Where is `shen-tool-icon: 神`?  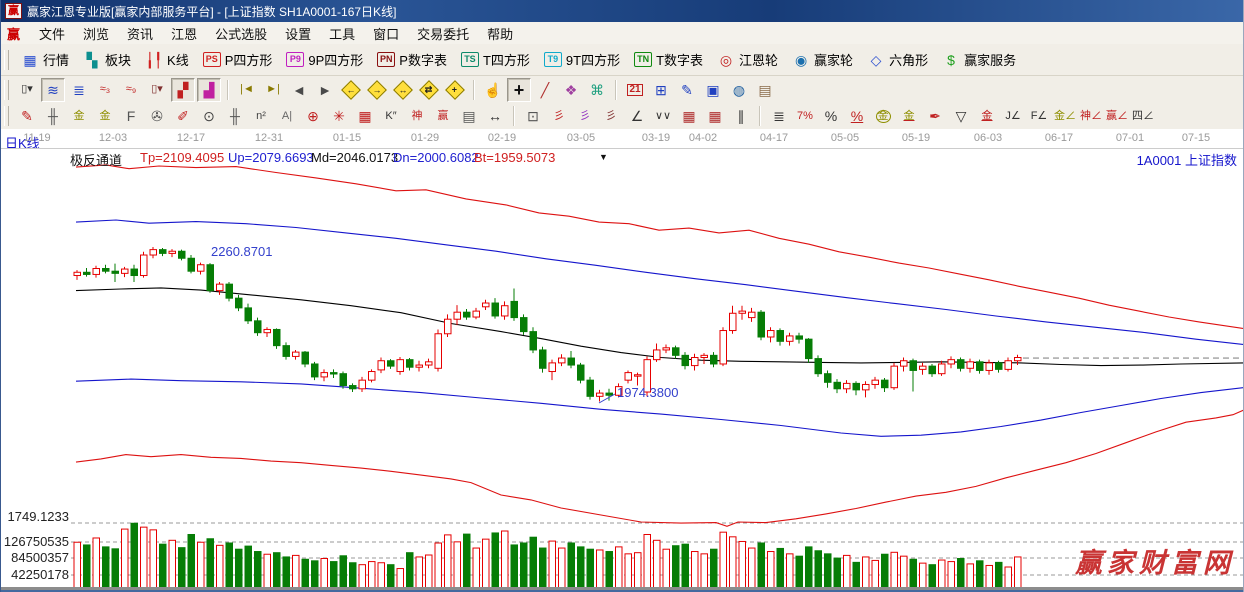 shen-tool-icon: 神 is located at coordinates (417, 116).